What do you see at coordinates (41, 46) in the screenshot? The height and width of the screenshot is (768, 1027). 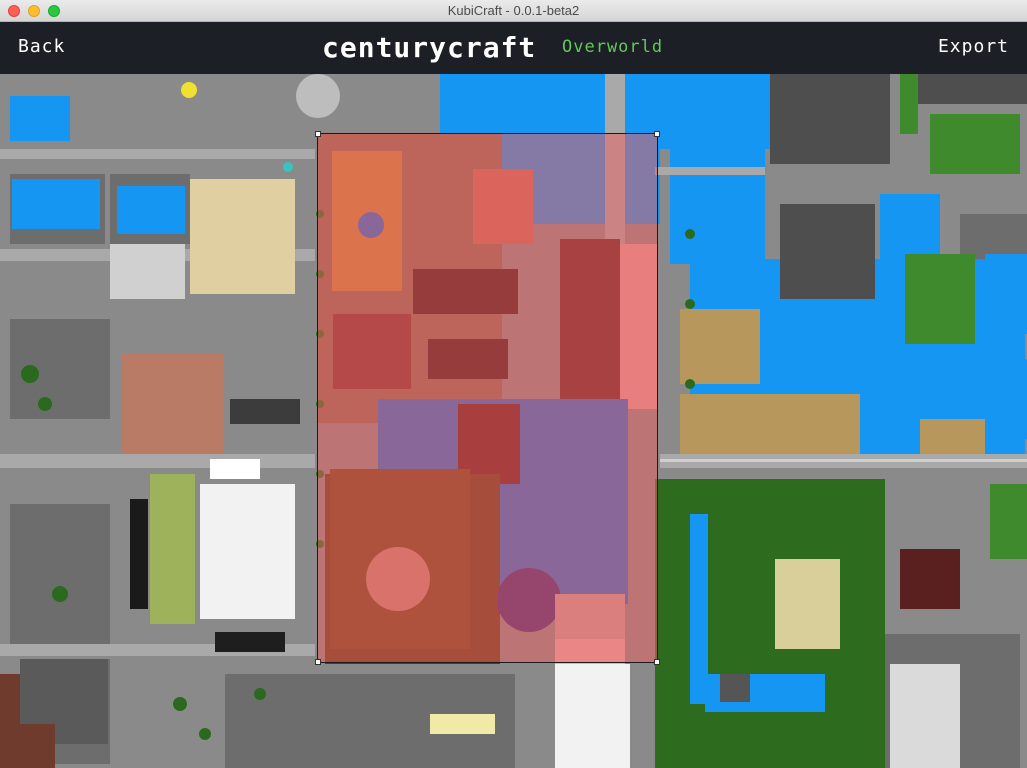 I see `back-button: Back` at bounding box center [41, 46].